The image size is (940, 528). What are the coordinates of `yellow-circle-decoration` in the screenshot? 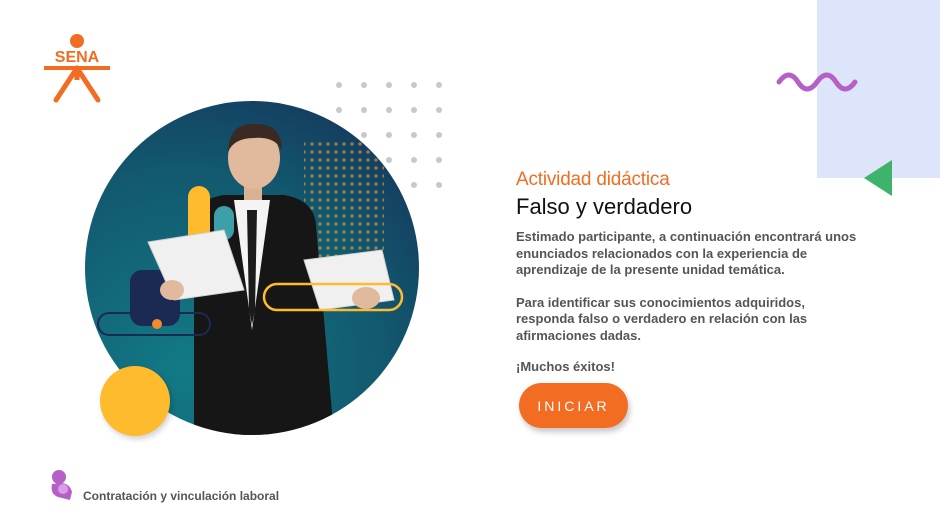 It's located at (135, 401).